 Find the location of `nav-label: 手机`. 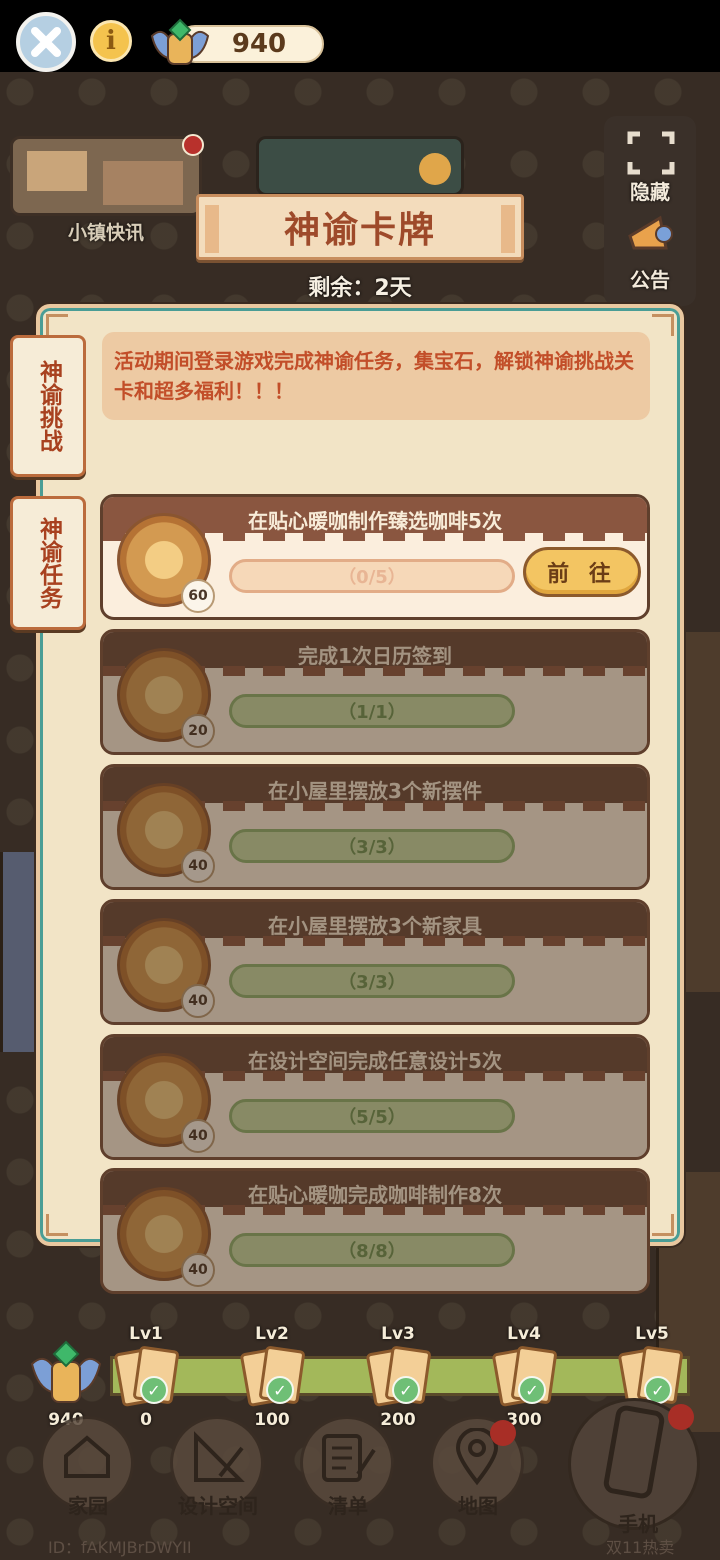

nav-label: 手机 is located at coordinates (638, 1524).